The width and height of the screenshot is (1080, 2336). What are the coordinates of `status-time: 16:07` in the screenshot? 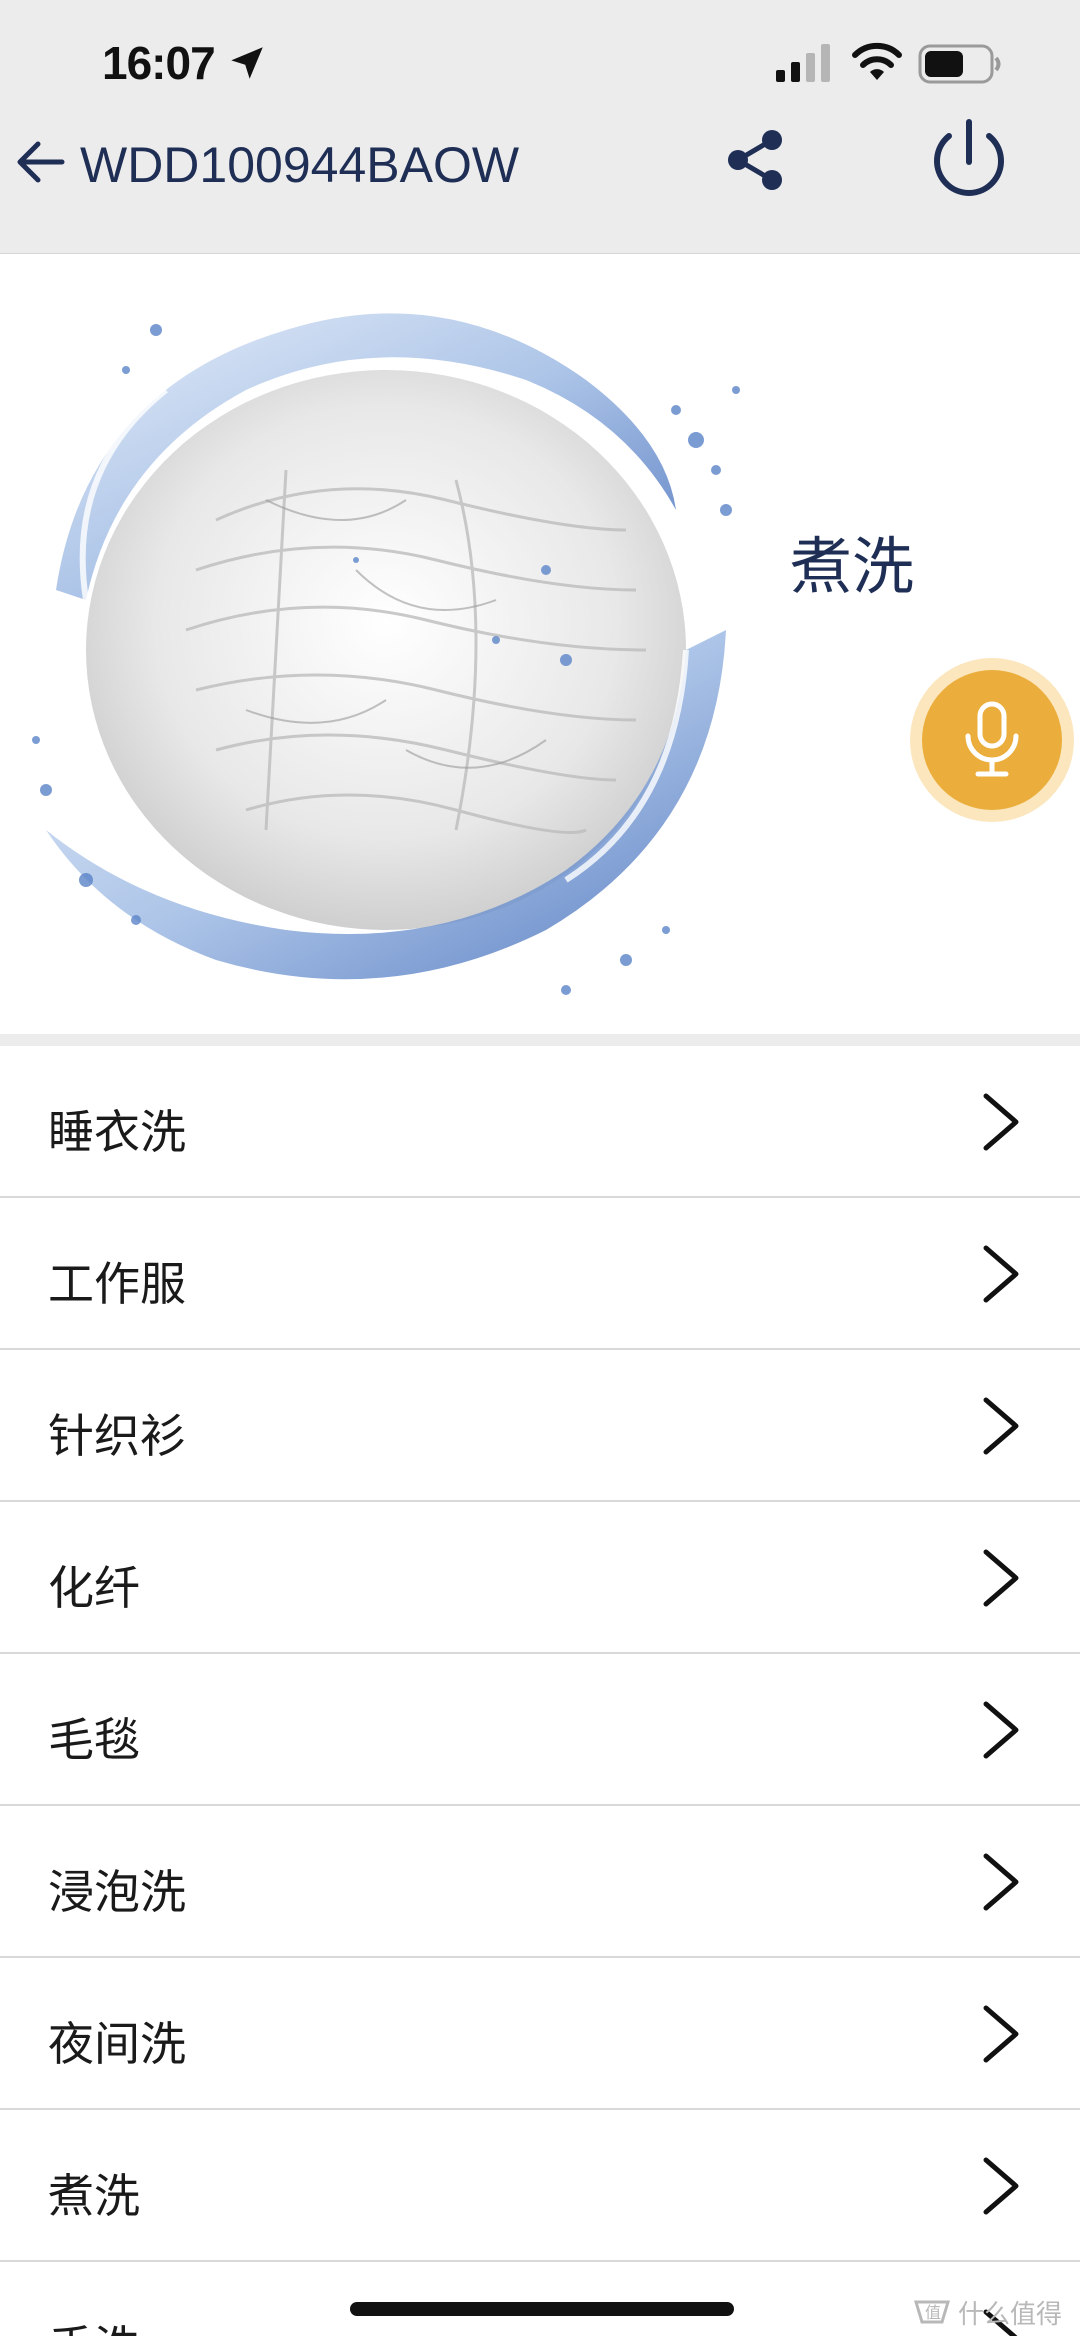 It's located at (159, 63).